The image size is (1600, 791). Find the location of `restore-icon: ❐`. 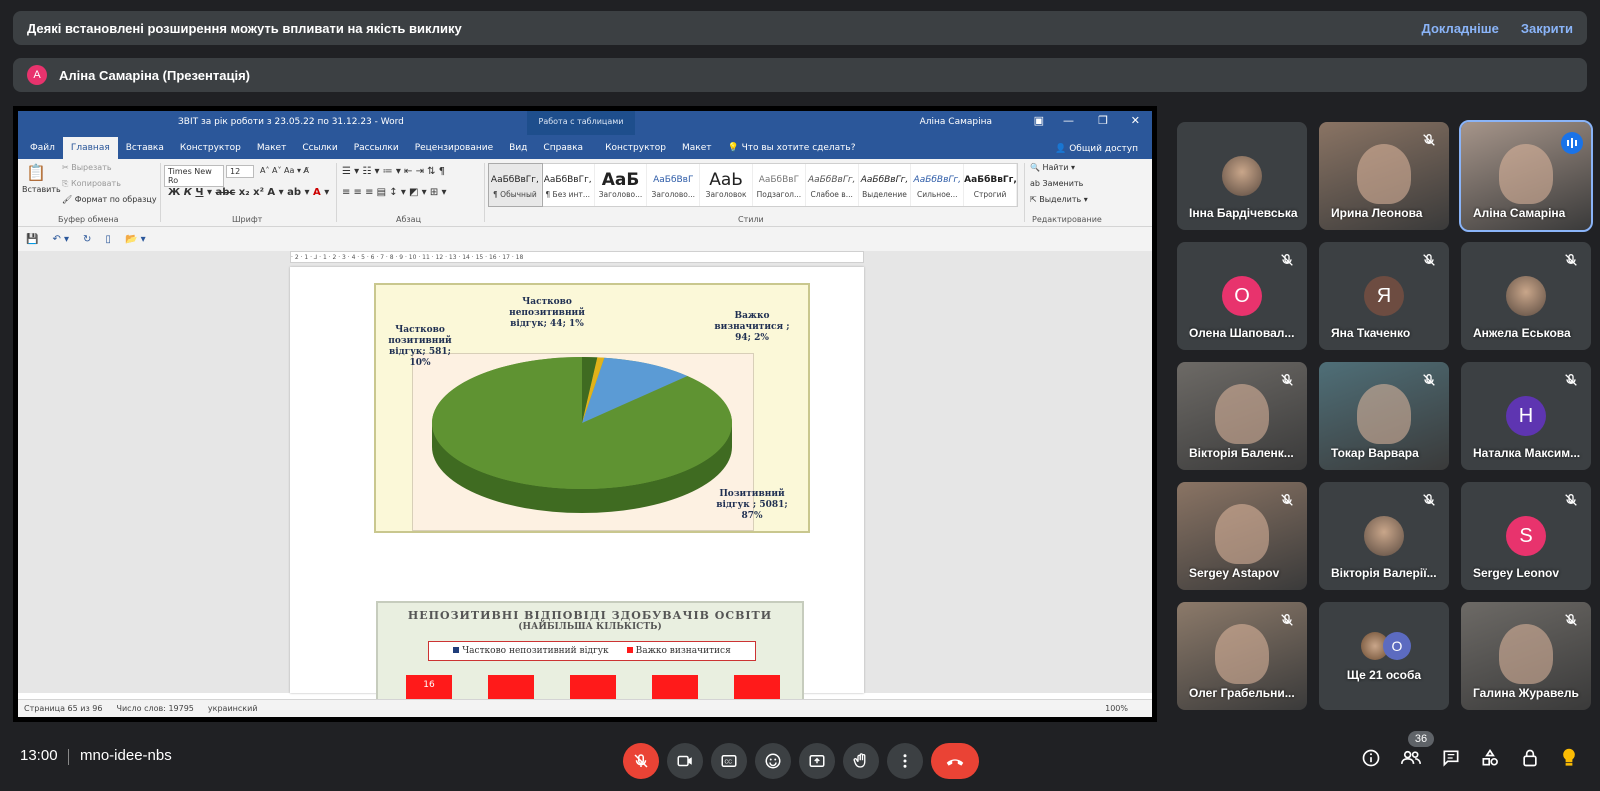

restore-icon: ❐ is located at coordinates (1103, 120).